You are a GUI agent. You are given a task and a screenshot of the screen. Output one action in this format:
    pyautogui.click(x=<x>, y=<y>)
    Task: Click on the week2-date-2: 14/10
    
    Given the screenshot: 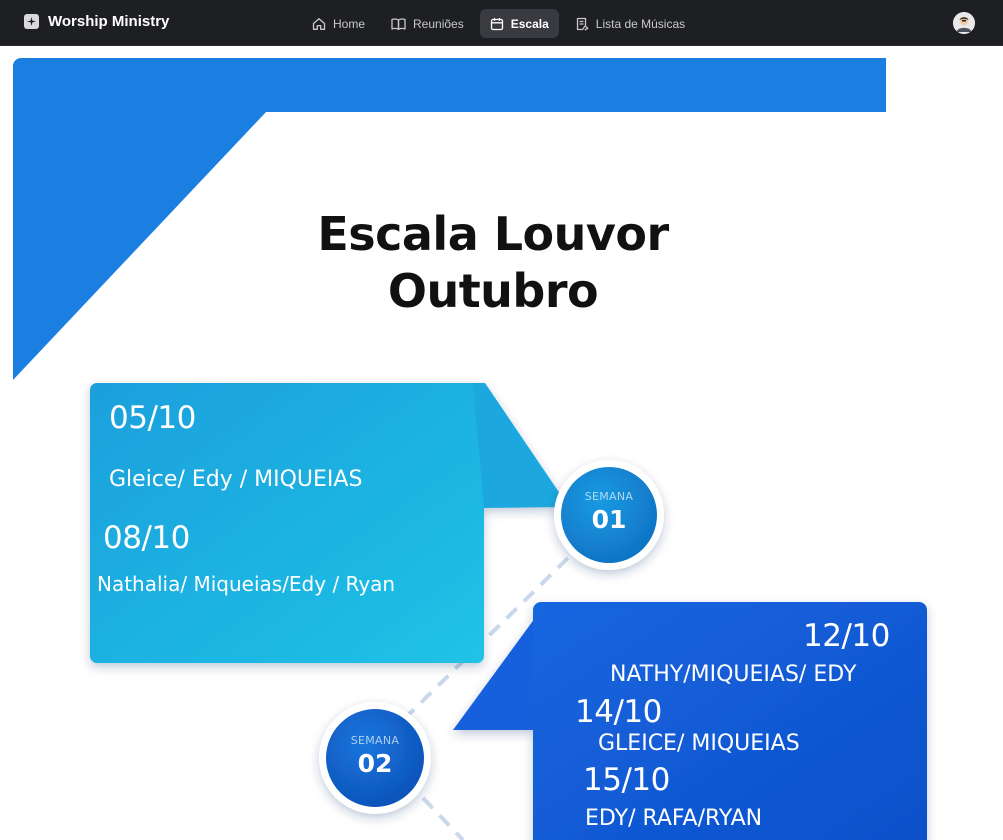 What is the action you would take?
    pyautogui.click(x=618, y=712)
    